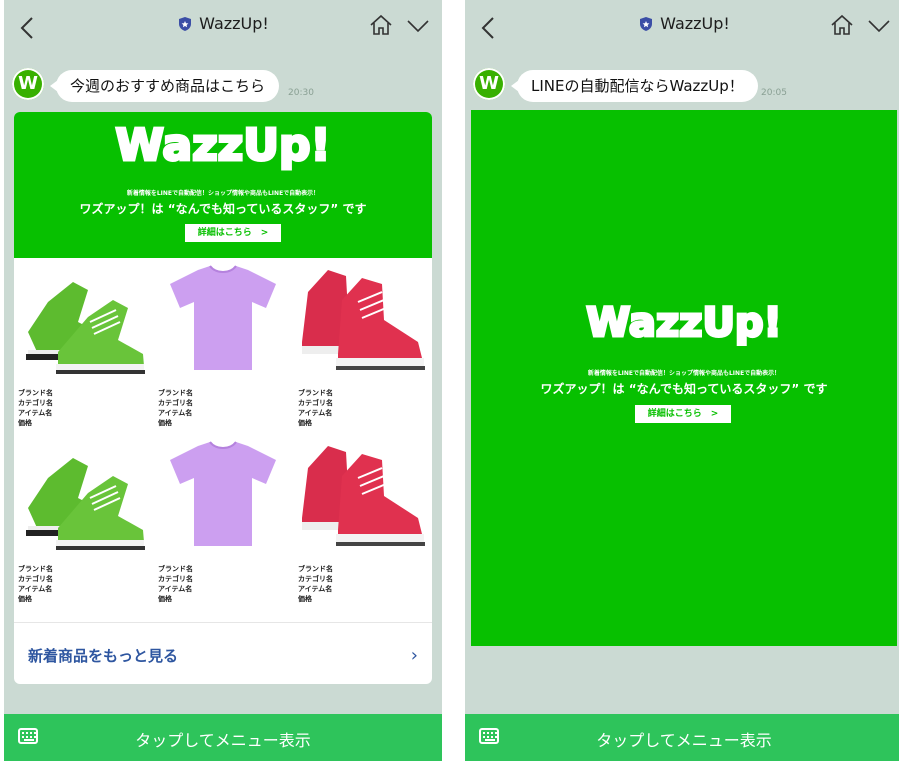  What do you see at coordinates (223, 193) in the screenshot?
I see `hero-subtext: 新着情報をLINEで自動配信！ショップ情報や商品もLINEで自動表示！` at bounding box center [223, 193].